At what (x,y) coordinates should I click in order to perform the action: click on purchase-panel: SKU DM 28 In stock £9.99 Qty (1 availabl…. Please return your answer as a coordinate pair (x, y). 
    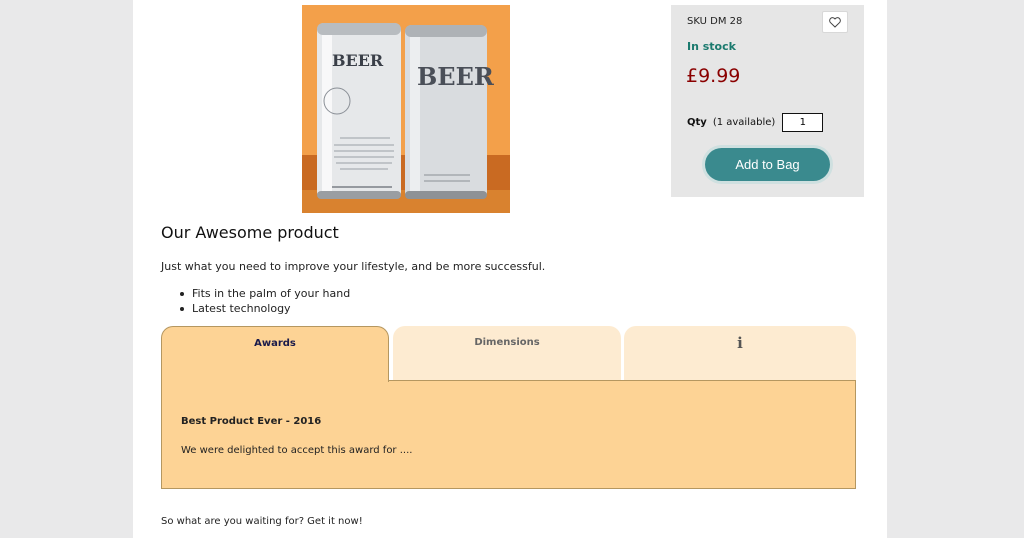
    Looking at the image, I should click on (767, 101).